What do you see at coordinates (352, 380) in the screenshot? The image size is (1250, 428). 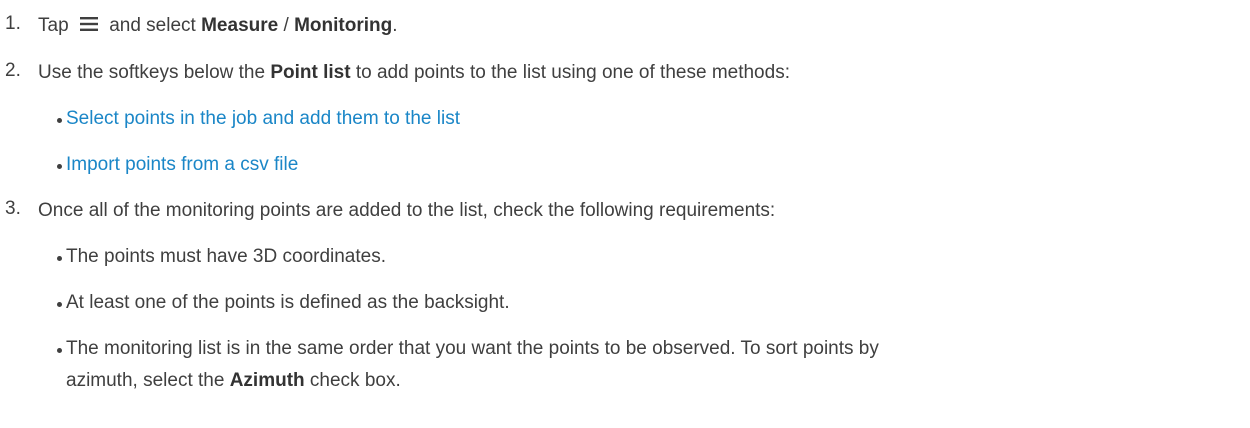 I see `requirement-text: check box.` at bounding box center [352, 380].